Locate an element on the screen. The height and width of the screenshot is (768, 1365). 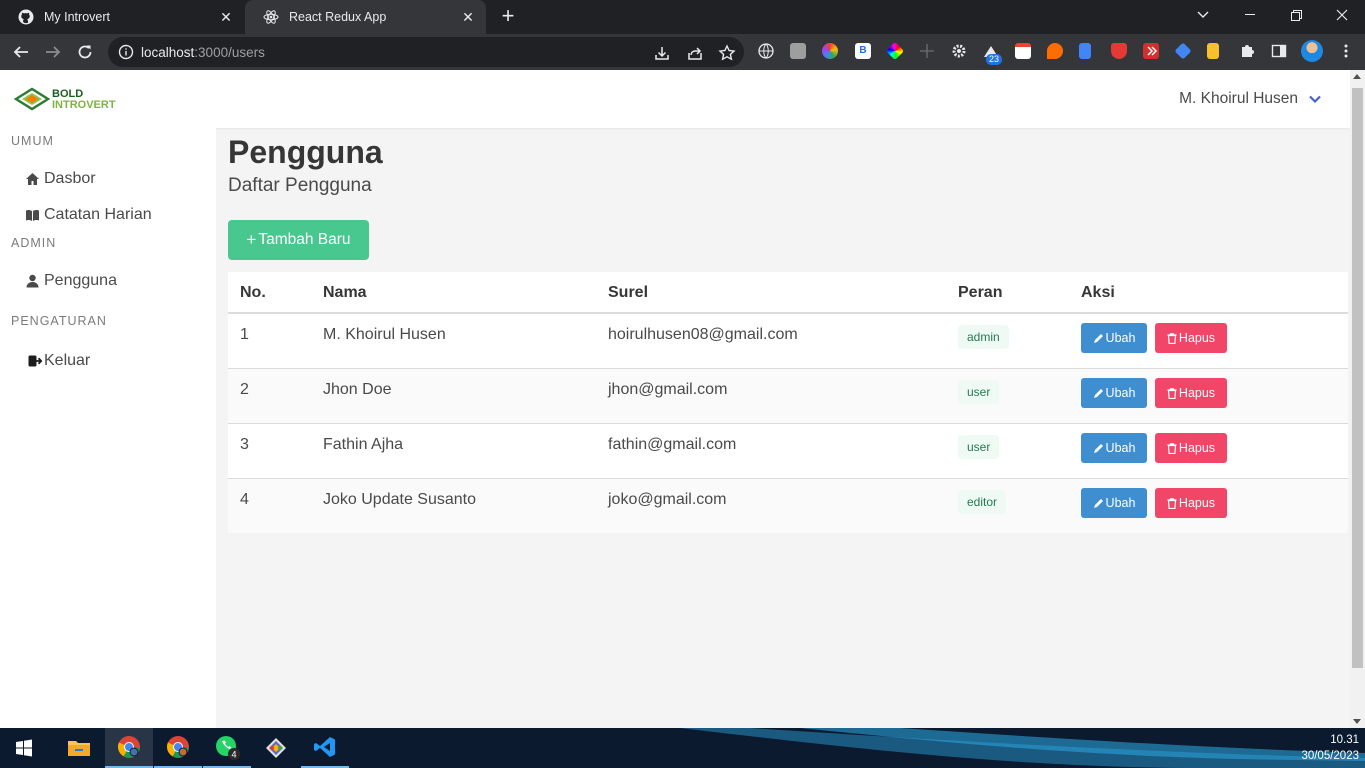
ruler-extension-icon is located at coordinates (927, 51).